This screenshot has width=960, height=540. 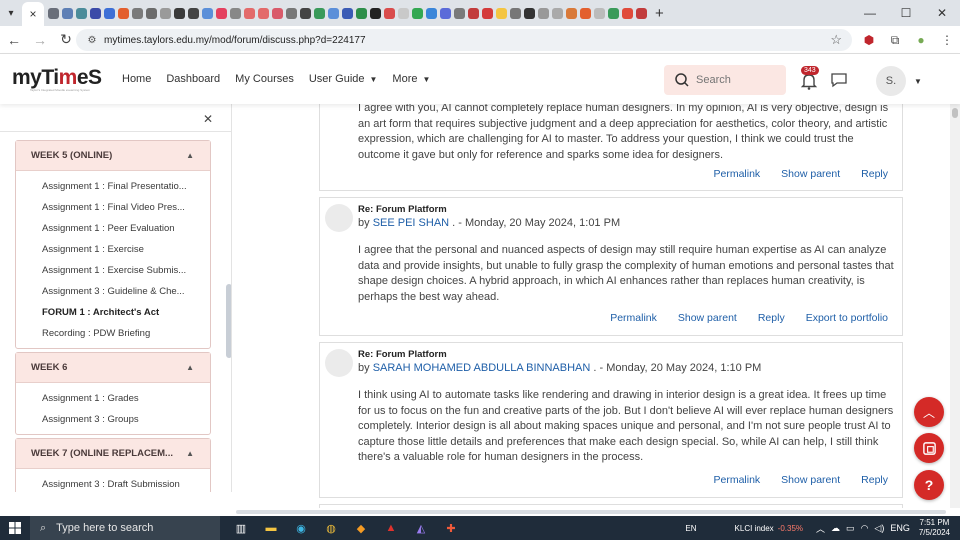 I want to click on wifi-icon: ◠, so click(x=865, y=528).